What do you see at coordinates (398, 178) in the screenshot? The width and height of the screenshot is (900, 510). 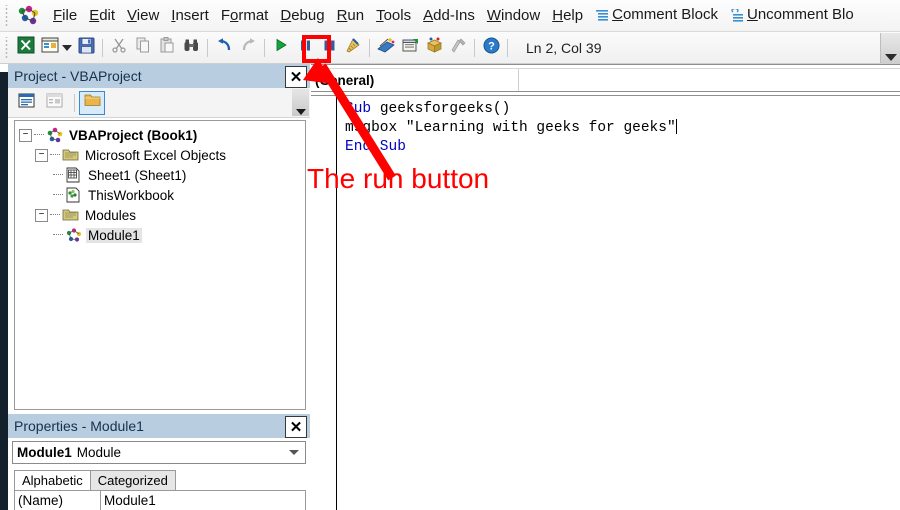 I see `annotation-label: The run button` at bounding box center [398, 178].